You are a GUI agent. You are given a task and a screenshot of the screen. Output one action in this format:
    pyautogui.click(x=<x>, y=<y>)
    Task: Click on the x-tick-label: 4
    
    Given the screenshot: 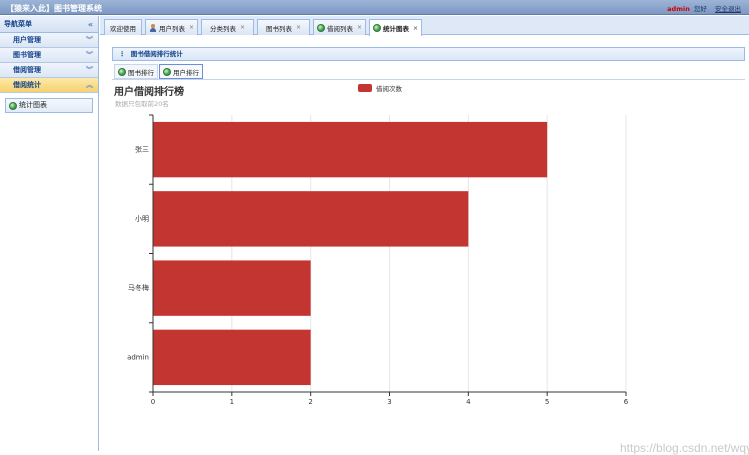 What is the action you would take?
    pyautogui.click(x=468, y=402)
    